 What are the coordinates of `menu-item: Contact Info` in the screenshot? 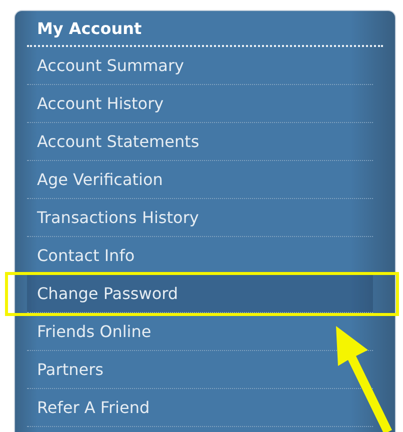 It's located at (200, 256).